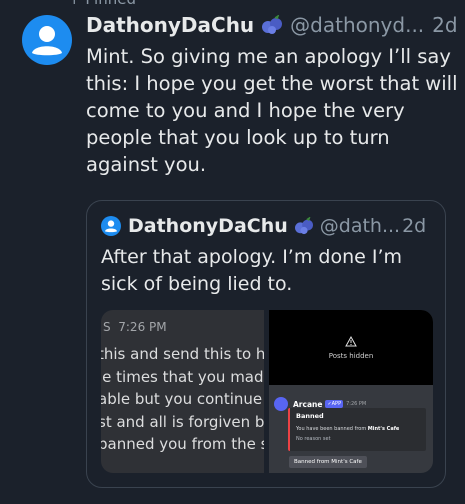  What do you see at coordinates (351, 340) in the screenshot?
I see `warning-icon` at bounding box center [351, 340].